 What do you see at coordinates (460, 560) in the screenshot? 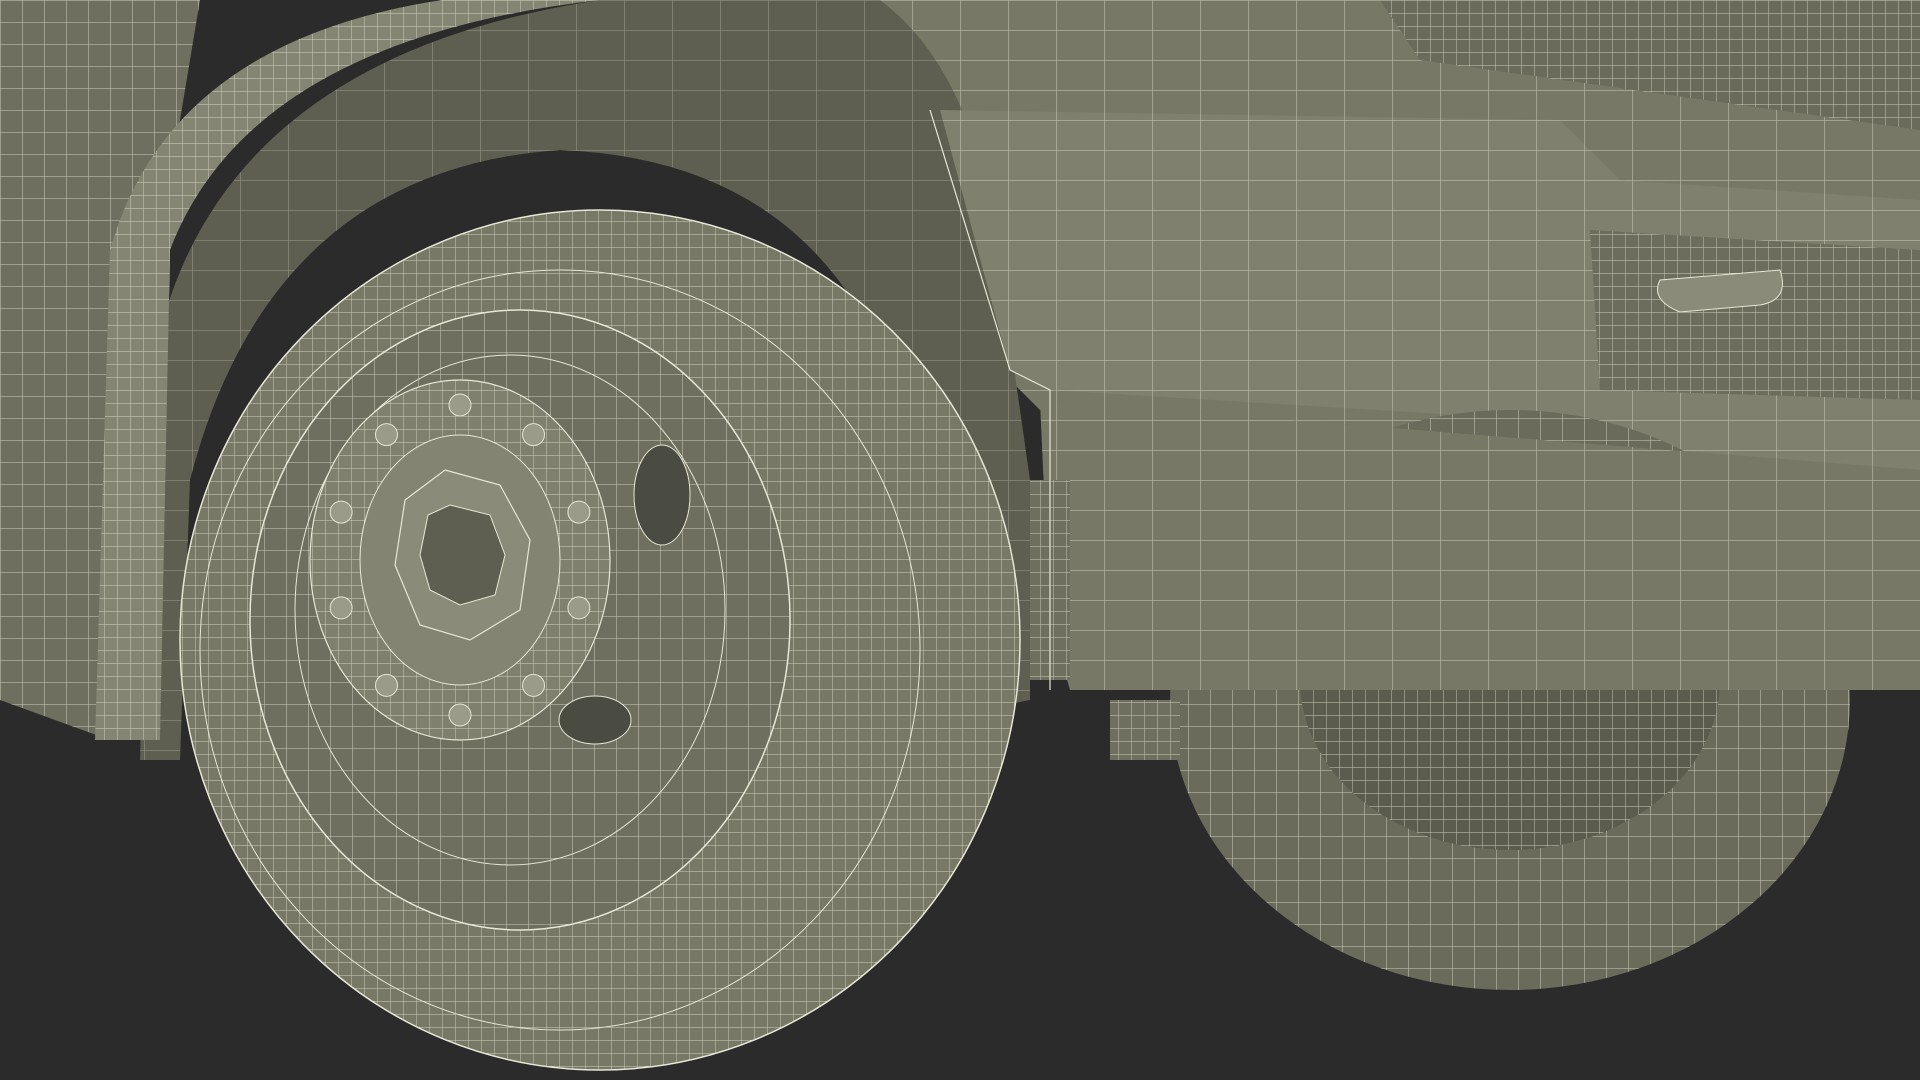
I see `wheel-hub` at bounding box center [460, 560].